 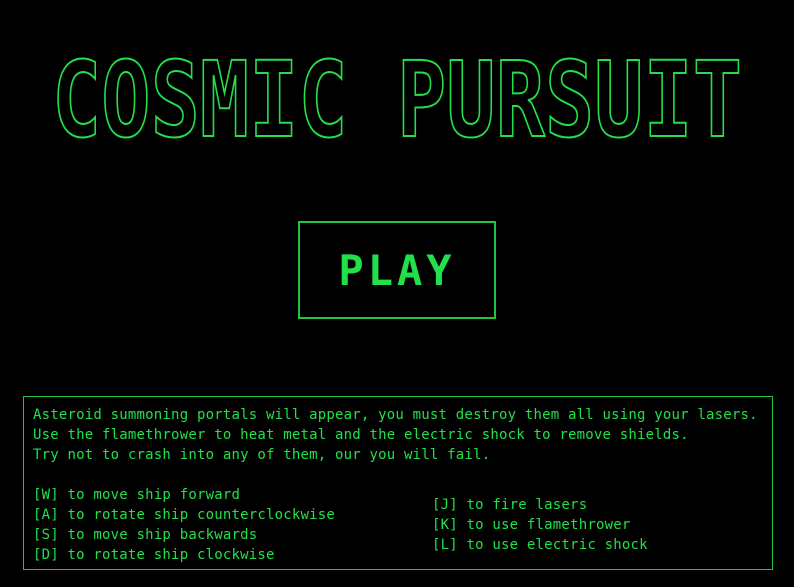 What do you see at coordinates (531, 525) in the screenshot?
I see `control-line-k: [K] to use flamethrower` at bounding box center [531, 525].